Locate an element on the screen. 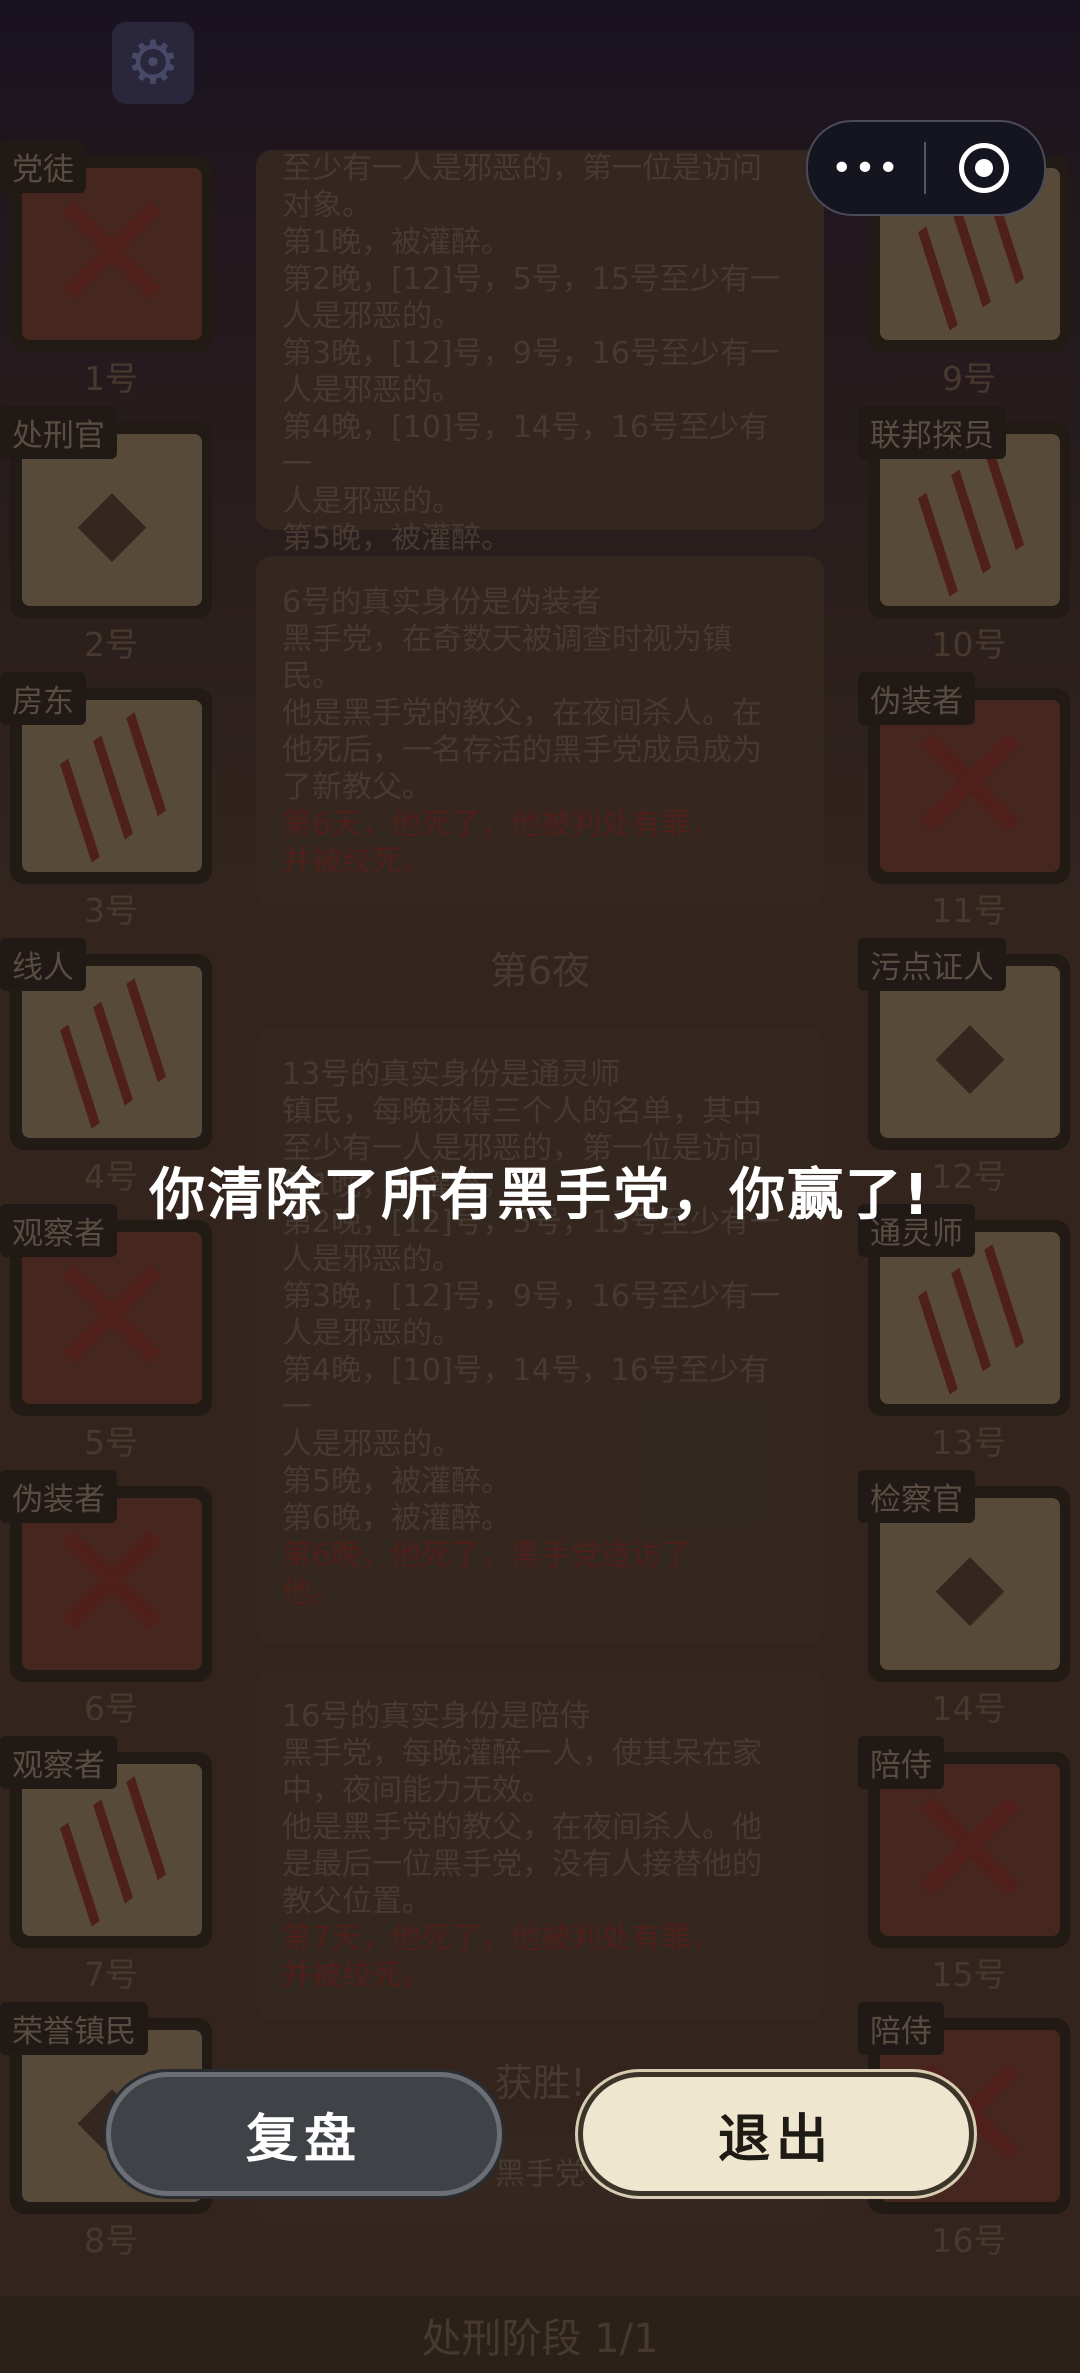  replay-button: 复盘 is located at coordinates (304, 2134).